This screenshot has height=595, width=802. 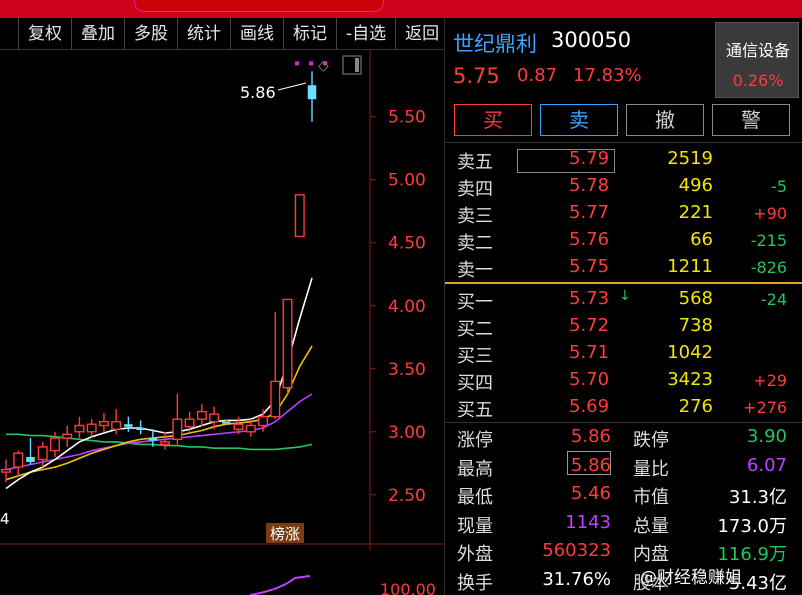 I want to click on toolbar-remove-watchlist-button: -自选, so click(x=365, y=34).